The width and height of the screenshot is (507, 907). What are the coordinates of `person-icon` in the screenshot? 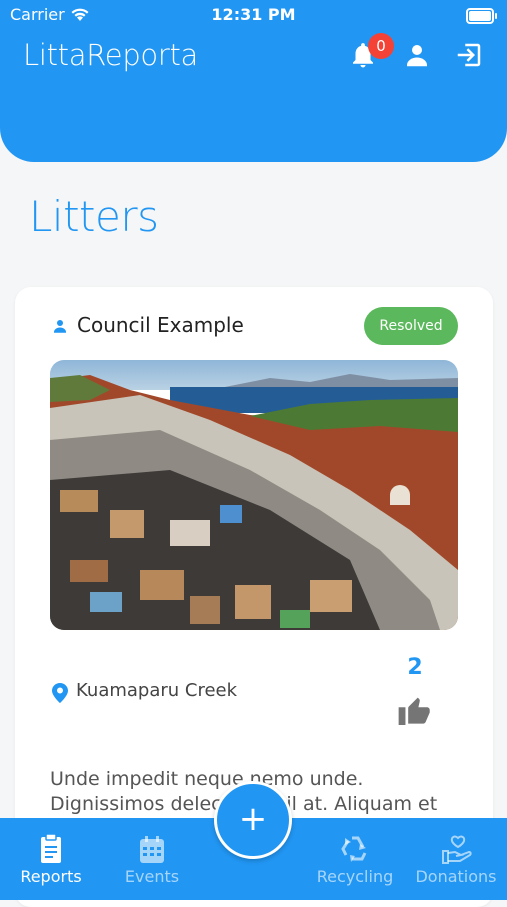 It's located at (60, 326).